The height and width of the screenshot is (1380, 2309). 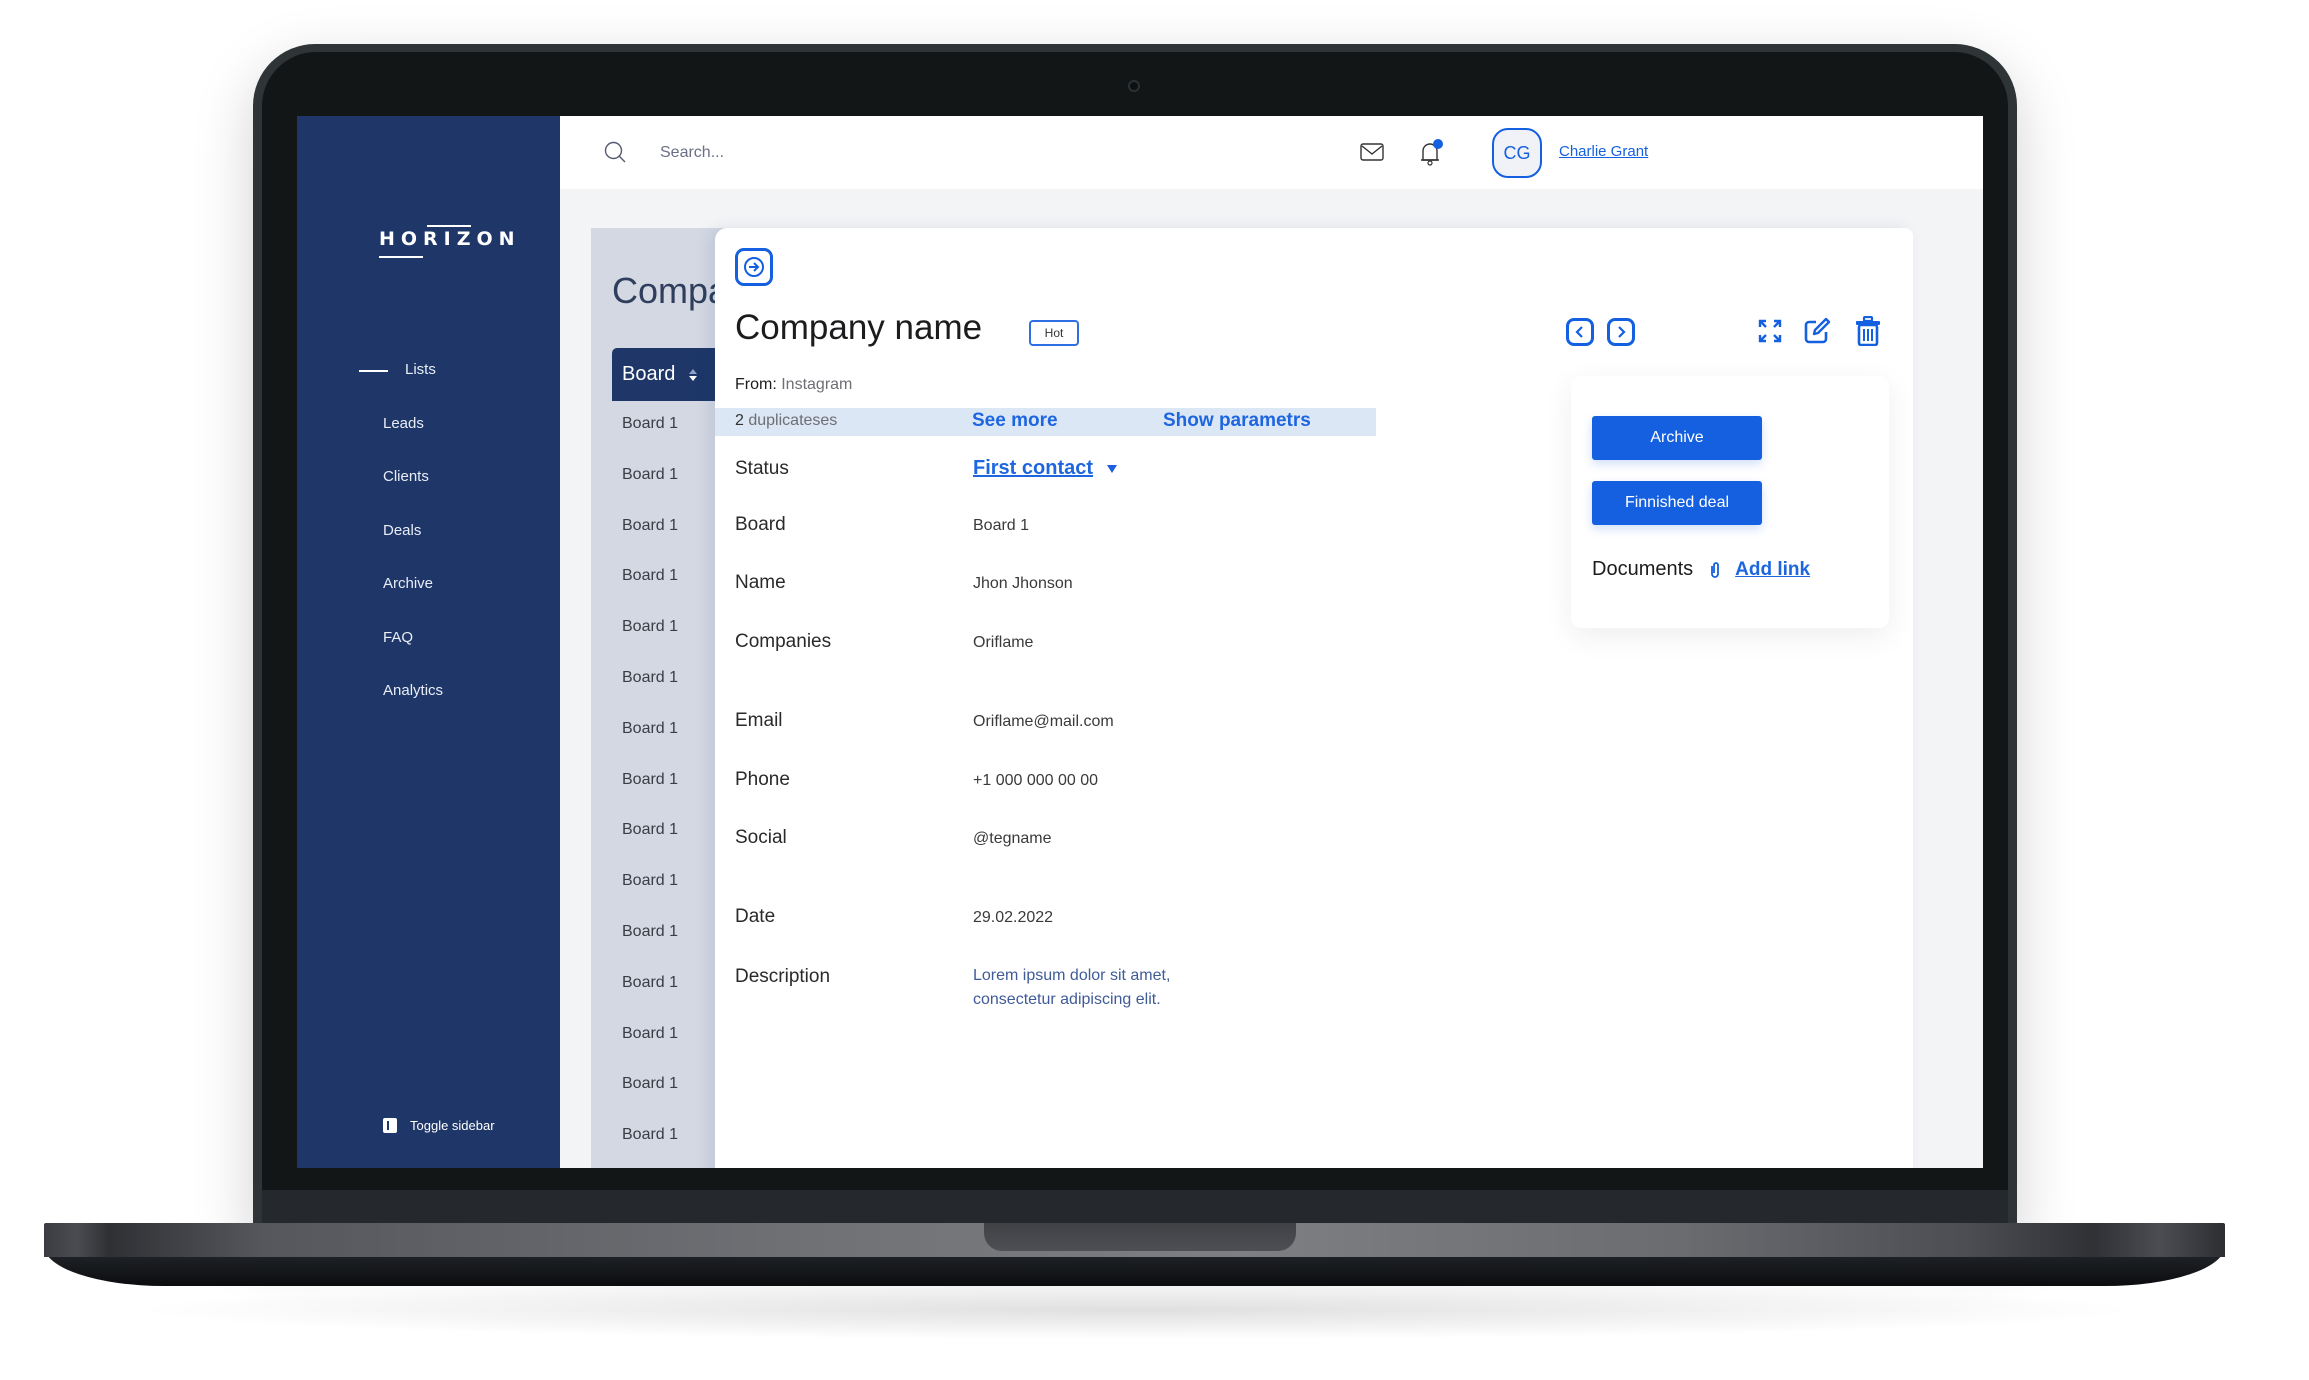 I want to click on camera-icon, so click(x=1134, y=86).